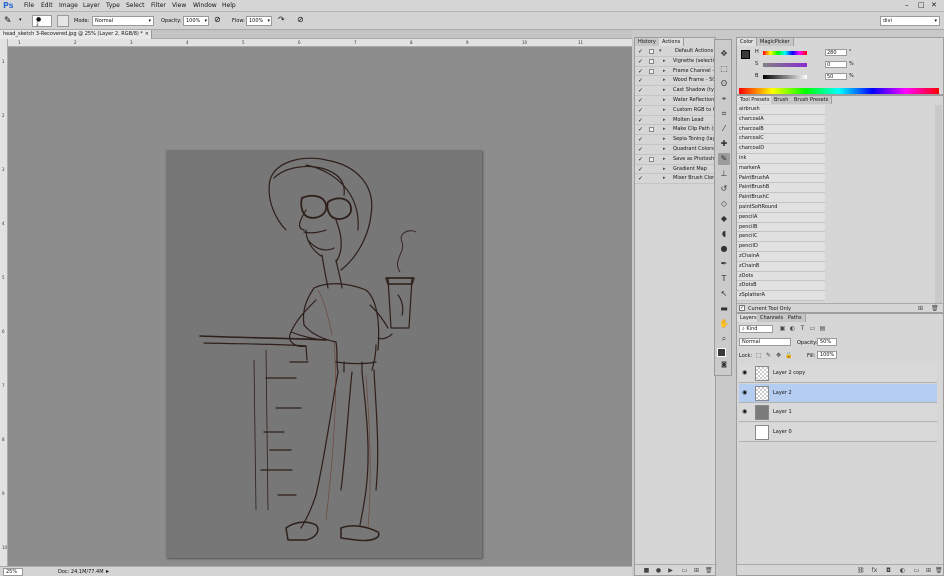 The image size is (944, 576). I want to click on layer-opacity-field: 50%, so click(827, 342).